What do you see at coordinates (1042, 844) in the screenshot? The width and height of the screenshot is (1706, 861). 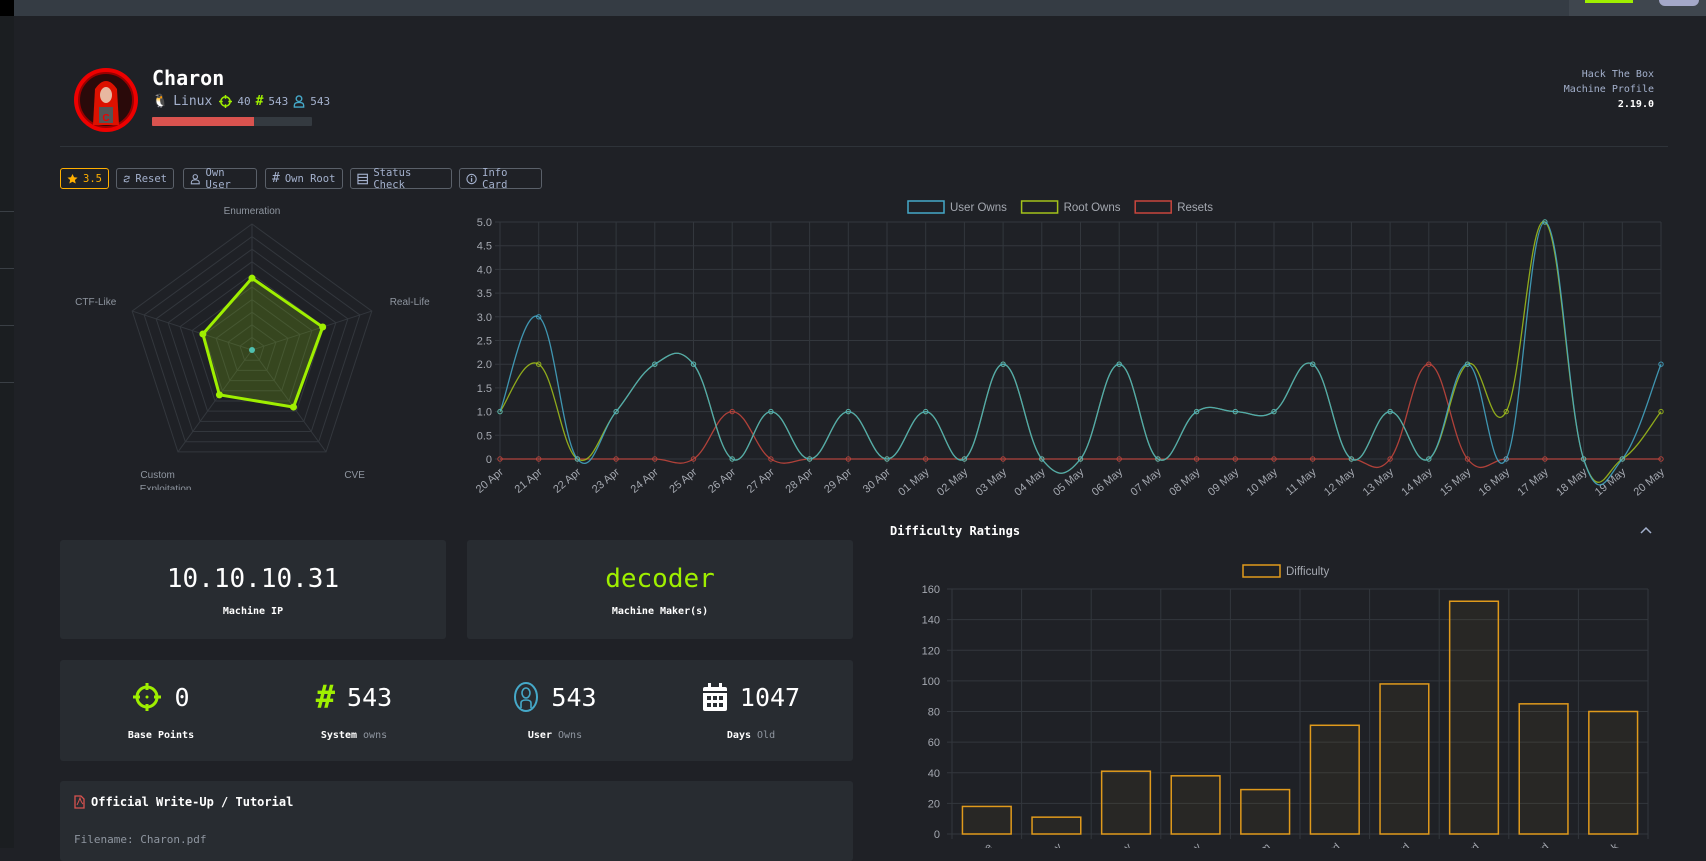 I see `x-tick-label: Very Easy` at bounding box center [1042, 844].